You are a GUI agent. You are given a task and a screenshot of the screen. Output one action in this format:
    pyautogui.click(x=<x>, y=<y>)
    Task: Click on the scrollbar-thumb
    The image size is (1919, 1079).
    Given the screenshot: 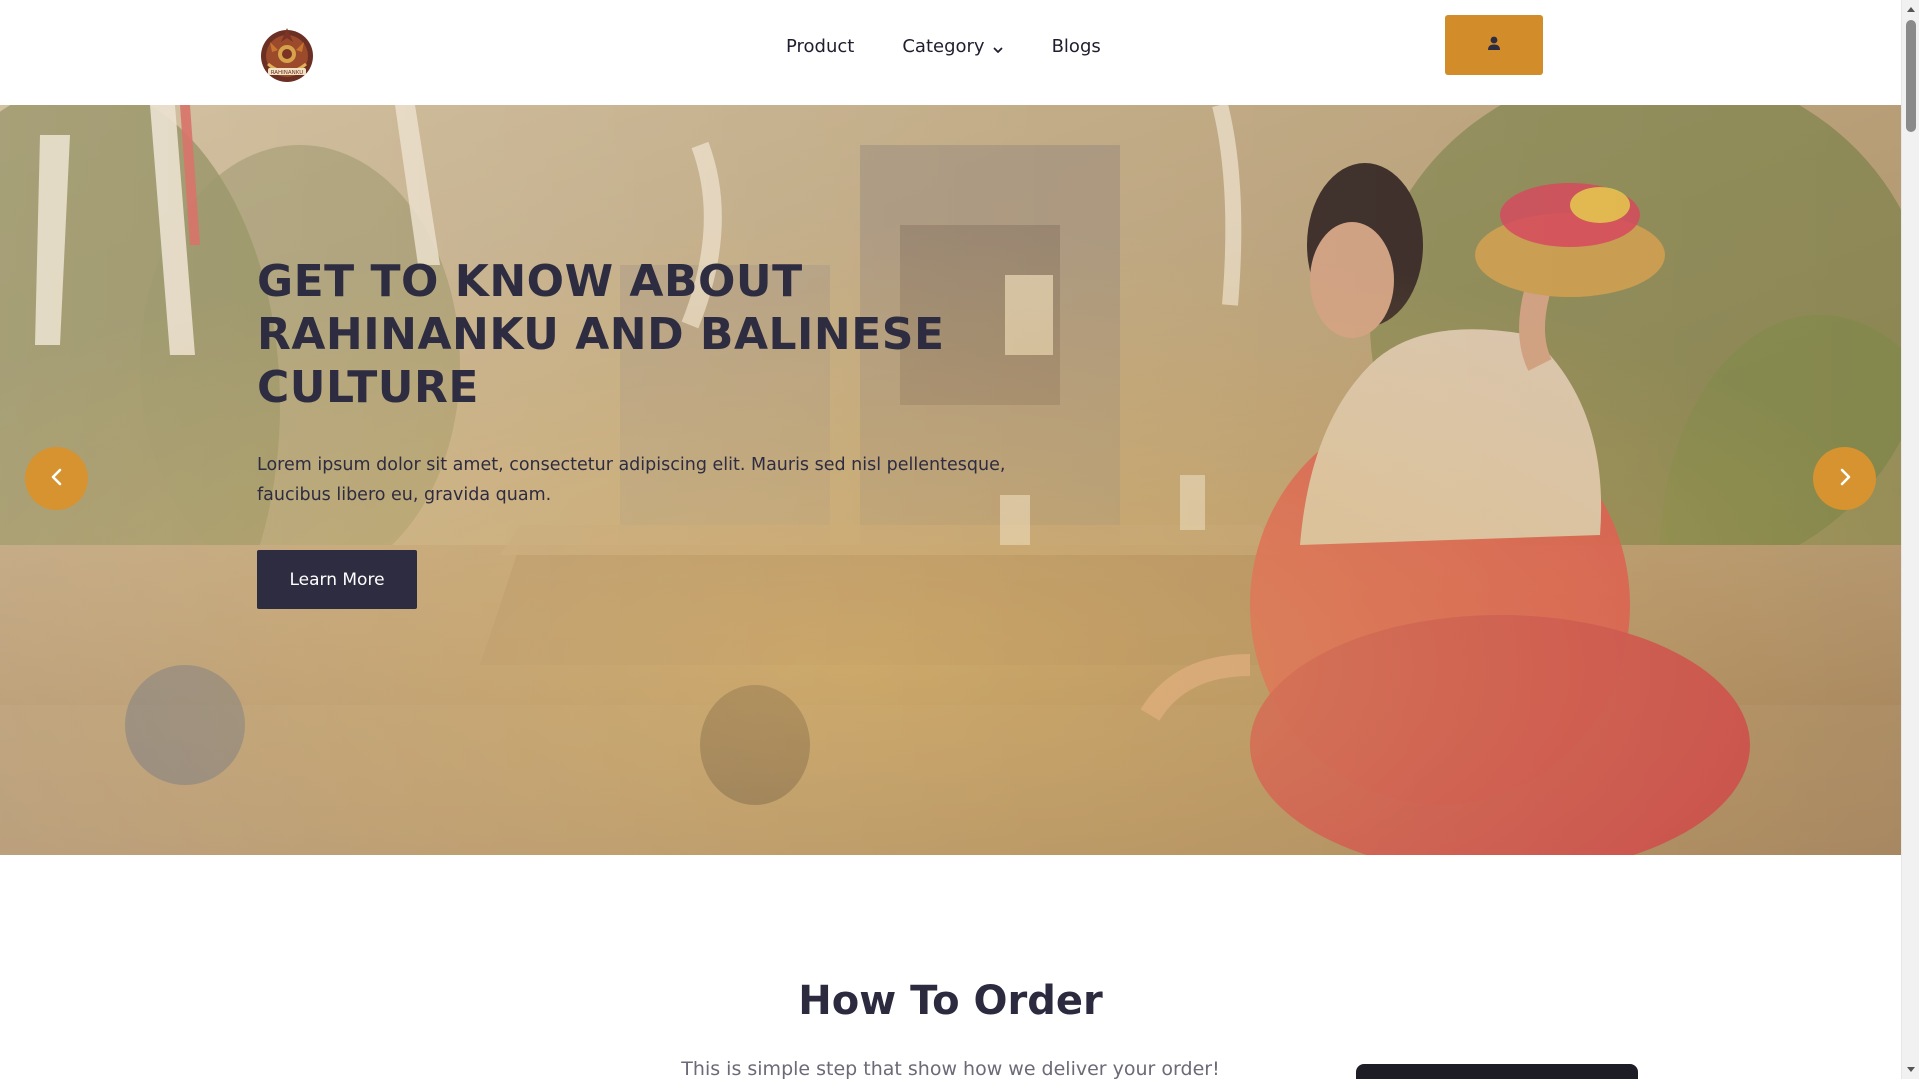 What is the action you would take?
    pyautogui.click(x=1911, y=76)
    